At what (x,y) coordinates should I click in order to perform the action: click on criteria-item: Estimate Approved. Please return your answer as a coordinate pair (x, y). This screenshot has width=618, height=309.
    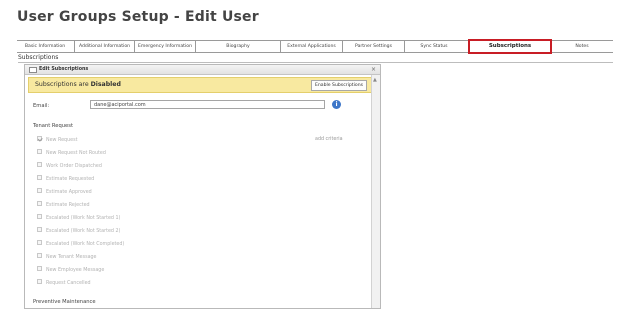
    Looking at the image, I should click on (64, 191).